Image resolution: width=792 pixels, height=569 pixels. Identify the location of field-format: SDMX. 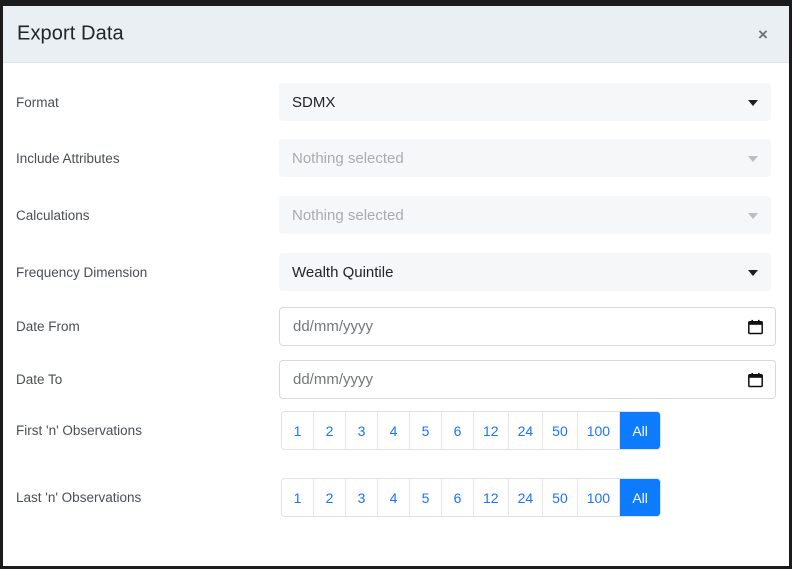
(525, 102).